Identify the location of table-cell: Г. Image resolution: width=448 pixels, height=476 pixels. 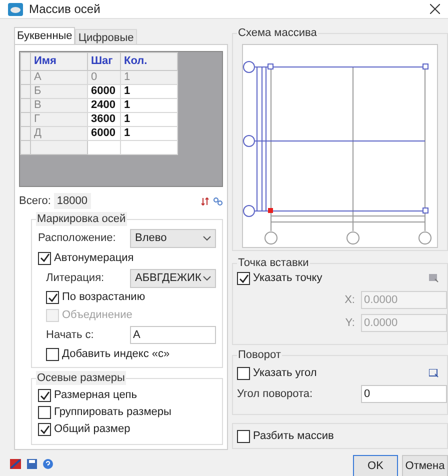
(59, 119).